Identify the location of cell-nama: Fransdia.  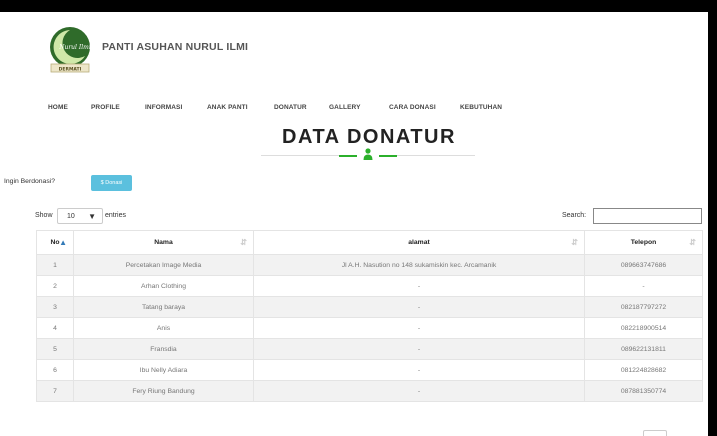
(163, 349).